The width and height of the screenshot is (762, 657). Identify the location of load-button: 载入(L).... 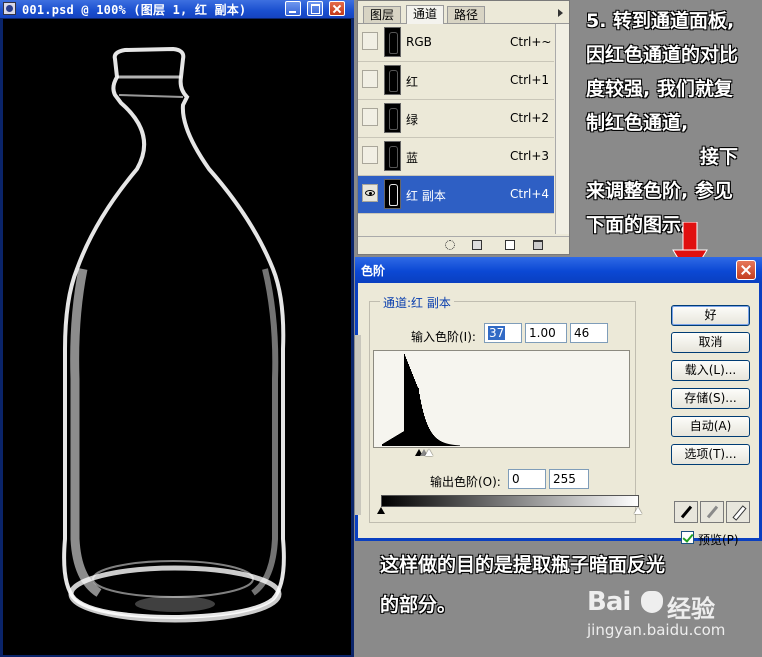
(710, 370).